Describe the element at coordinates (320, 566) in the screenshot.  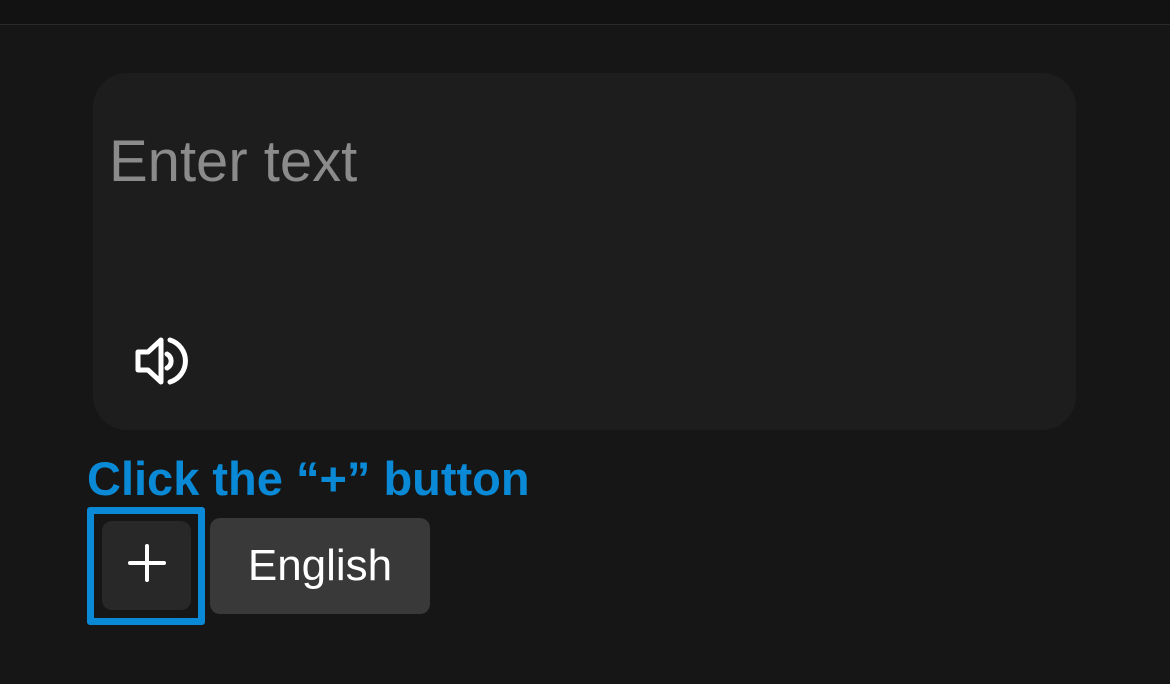
I see `language-button: English` at that location.